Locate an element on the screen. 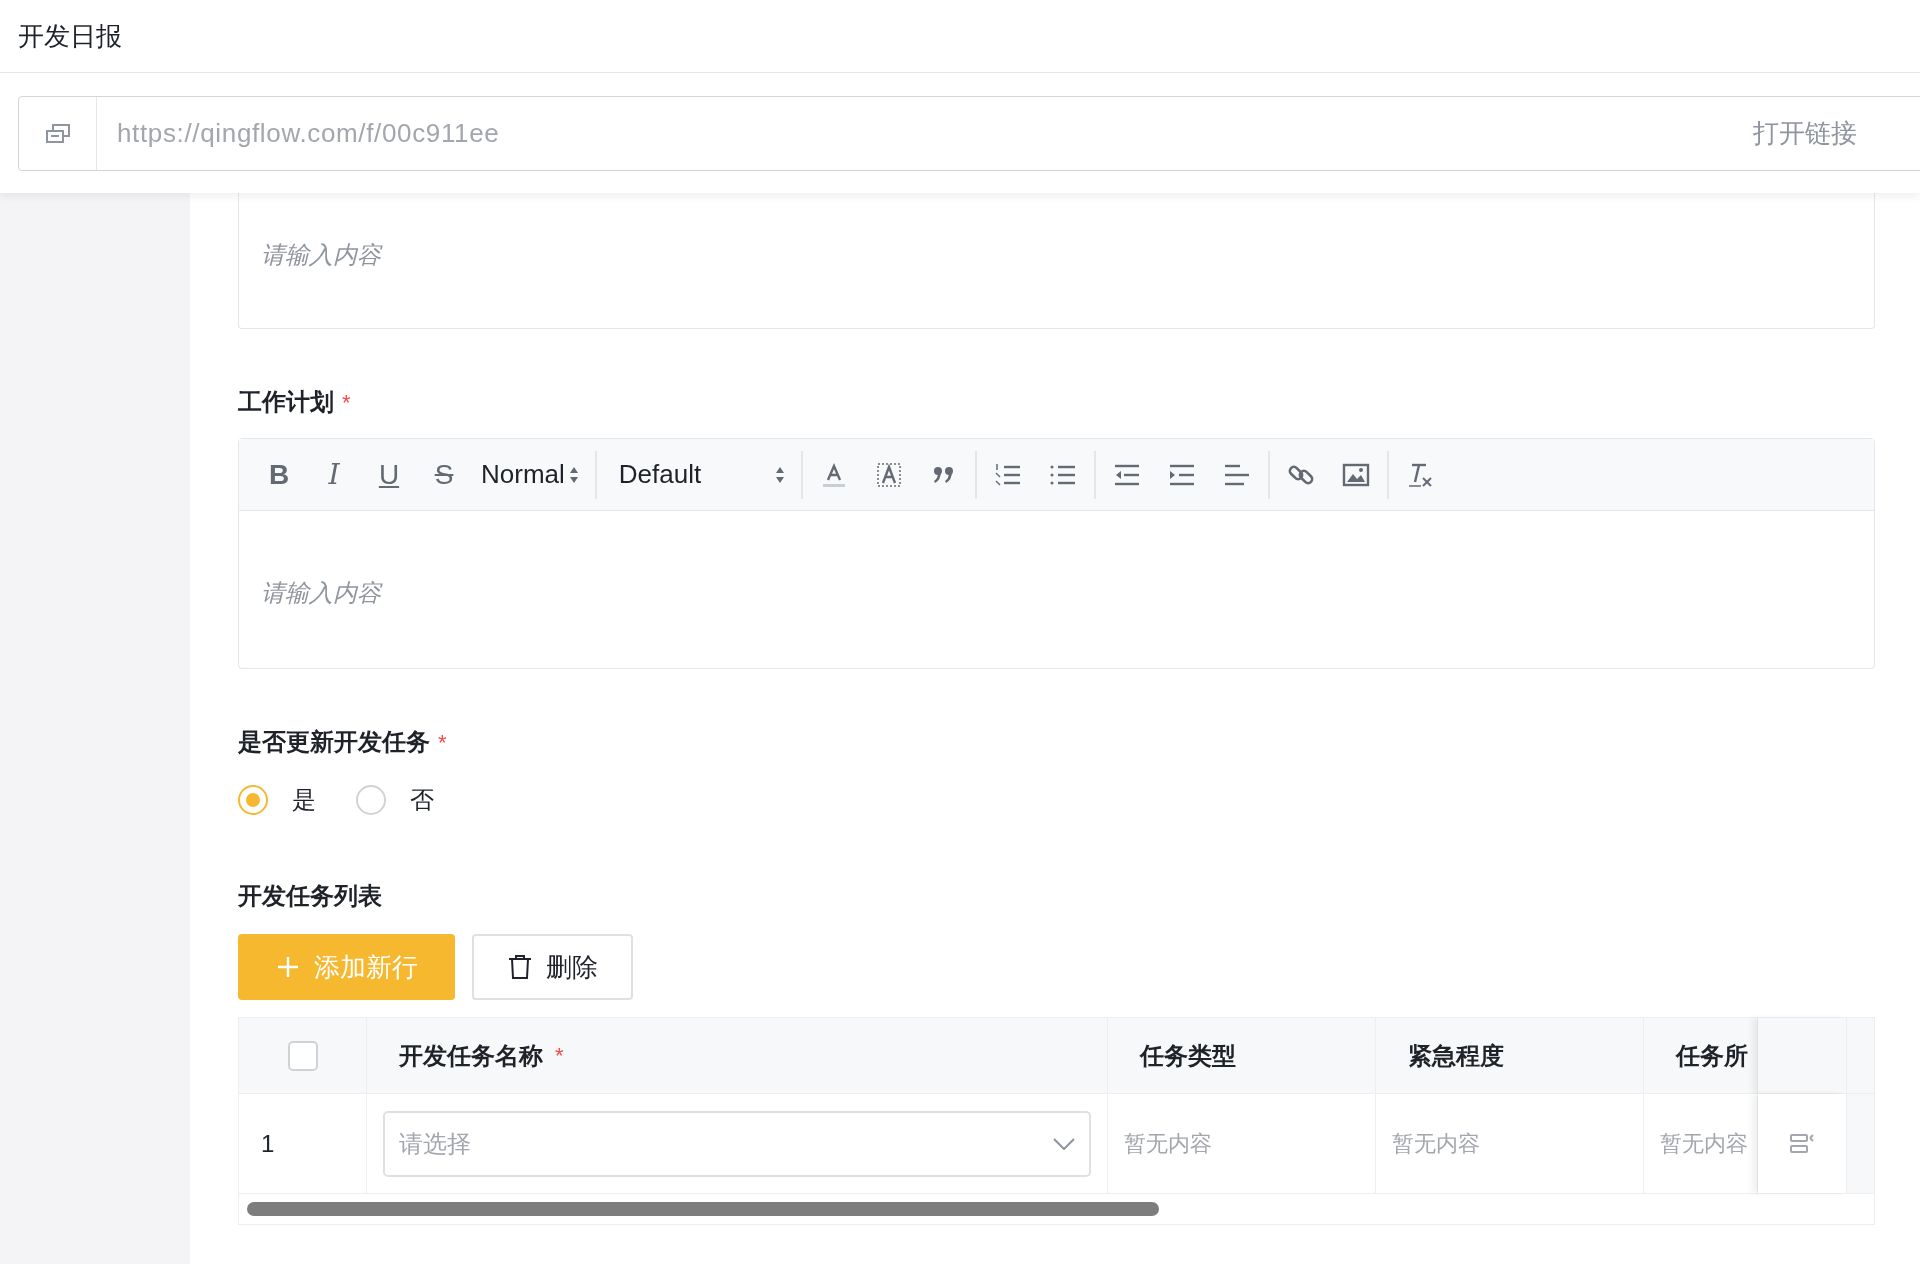 The height and width of the screenshot is (1264, 1920). radio-option: 是 is located at coordinates (277, 800).